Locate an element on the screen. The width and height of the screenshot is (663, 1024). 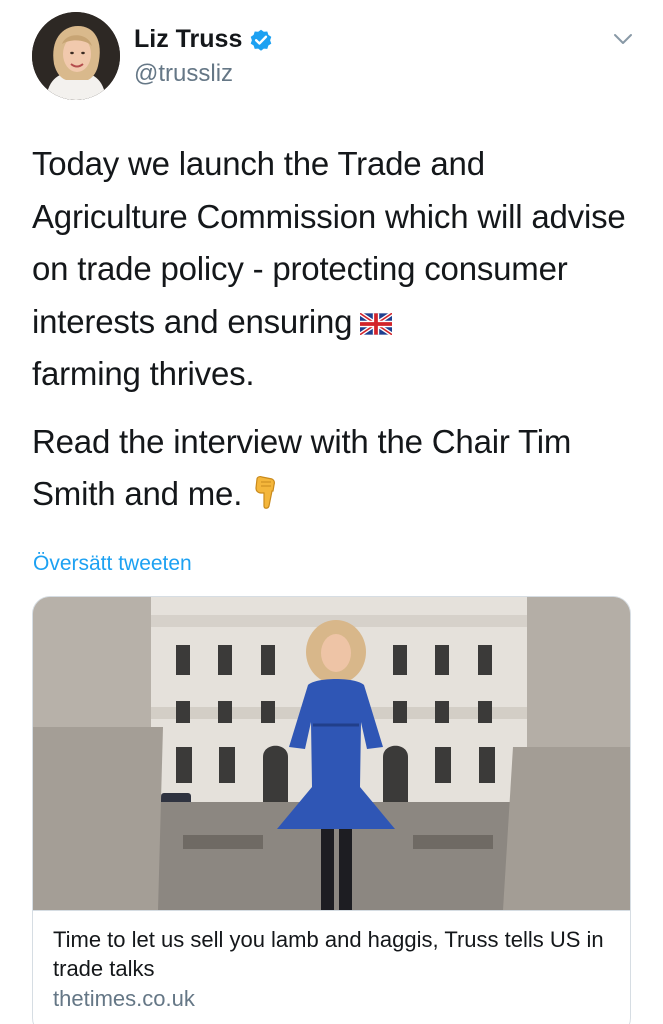
verified-badge-icon is located at coordinates (261, 40).